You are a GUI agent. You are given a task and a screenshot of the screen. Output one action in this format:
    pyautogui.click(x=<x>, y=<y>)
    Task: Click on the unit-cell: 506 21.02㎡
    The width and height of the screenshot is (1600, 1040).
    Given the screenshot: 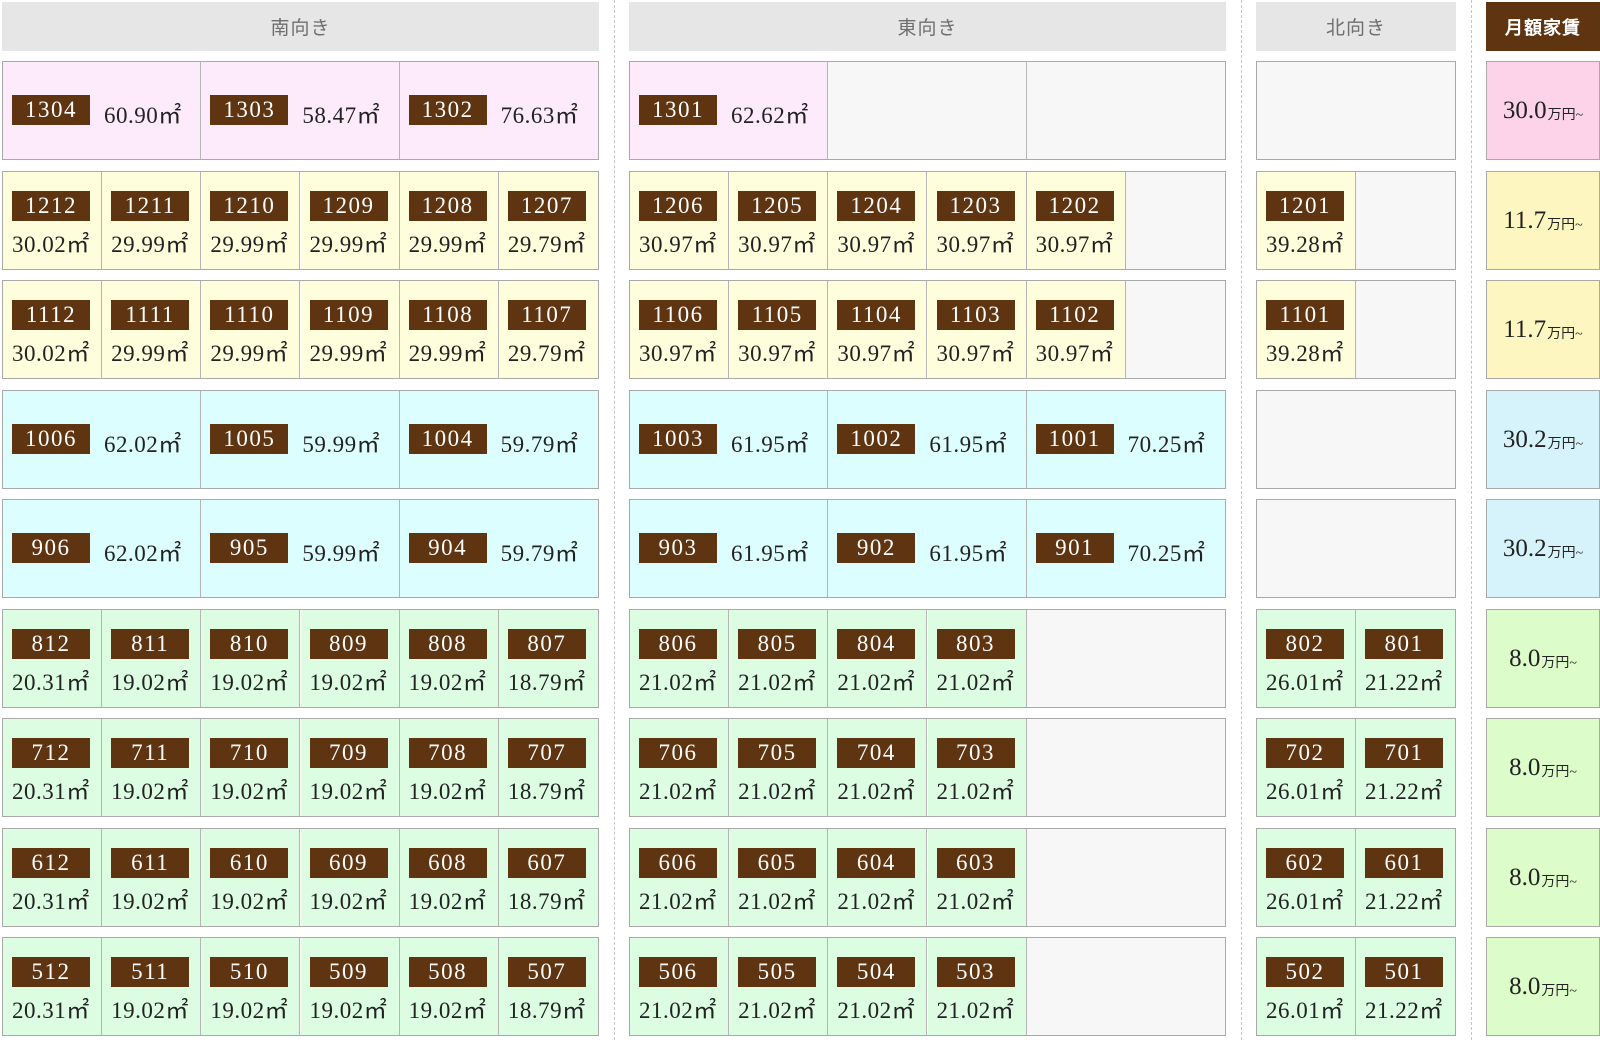 What is the action you would take?
    pyautogui.click(x=680, y=986)
    